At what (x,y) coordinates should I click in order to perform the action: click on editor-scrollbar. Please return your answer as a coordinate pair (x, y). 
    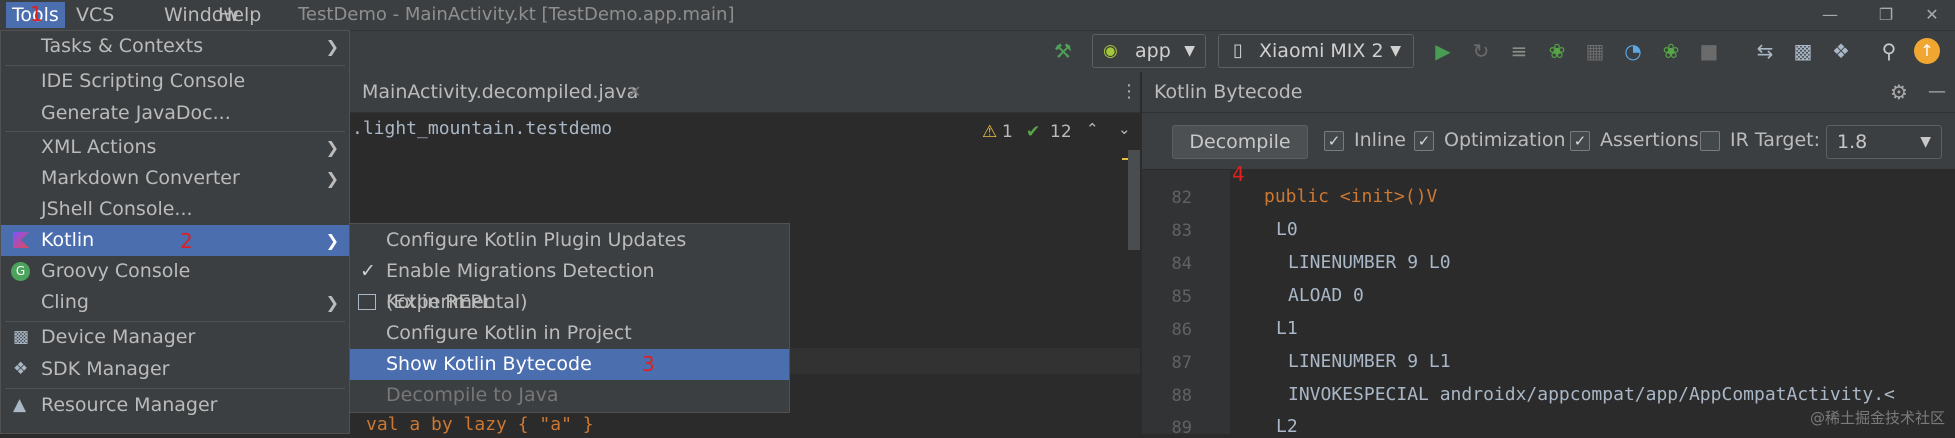
    Looking at the image, I should click on (1134, 200).